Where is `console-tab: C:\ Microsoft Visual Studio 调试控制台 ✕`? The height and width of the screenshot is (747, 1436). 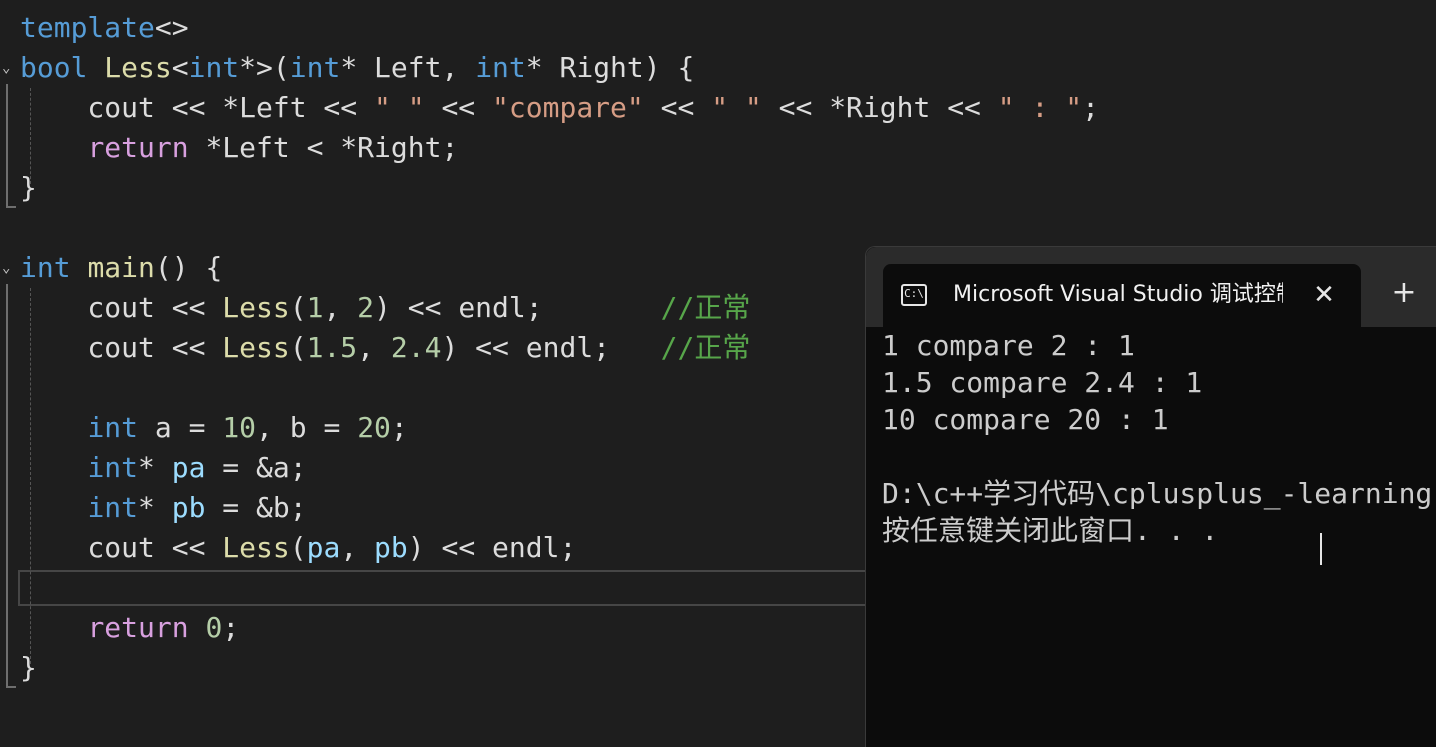
console-tab: C:\ Microsoft Visual Studio 调试控制台 ✕ is located at coordinates (1122, 295).